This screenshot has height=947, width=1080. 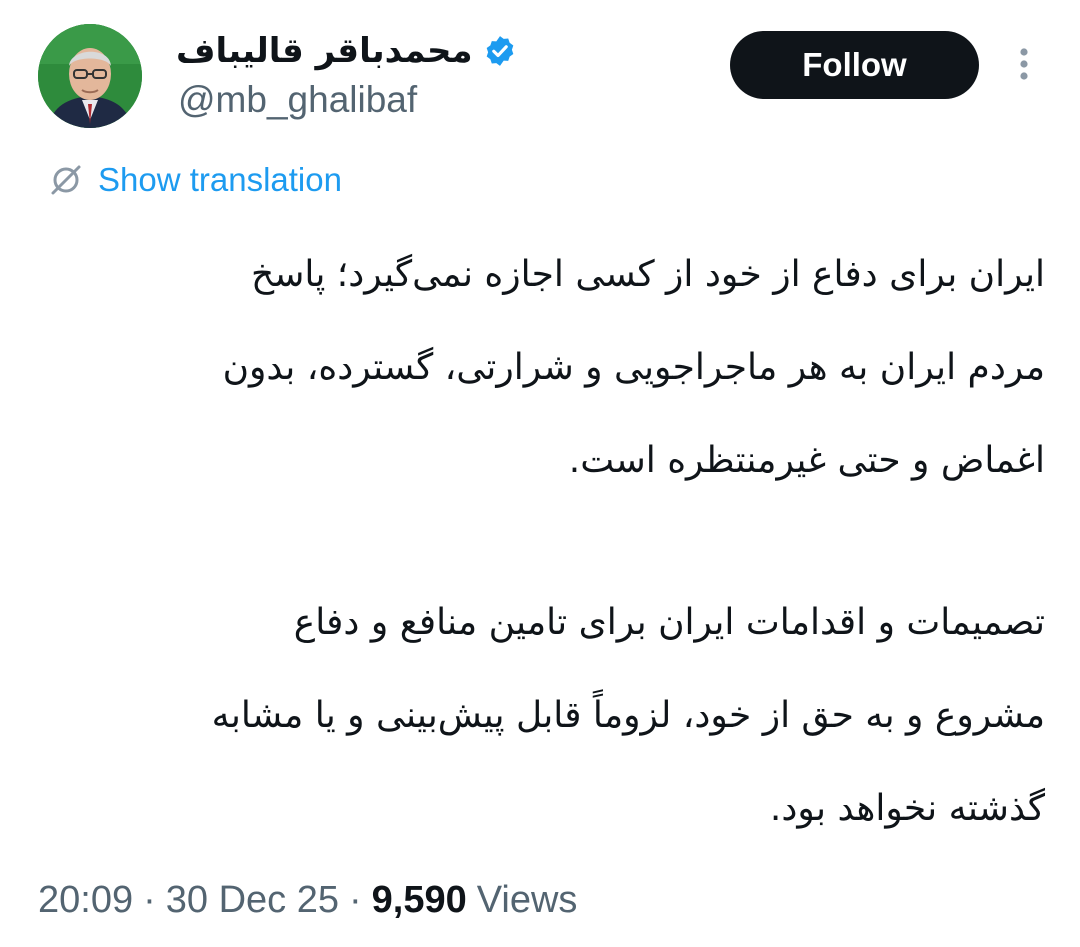 I want to click on tweet-meta: 20:09 · 30 Dec 25 · 9,590 Views, so click(x=307, y=900).